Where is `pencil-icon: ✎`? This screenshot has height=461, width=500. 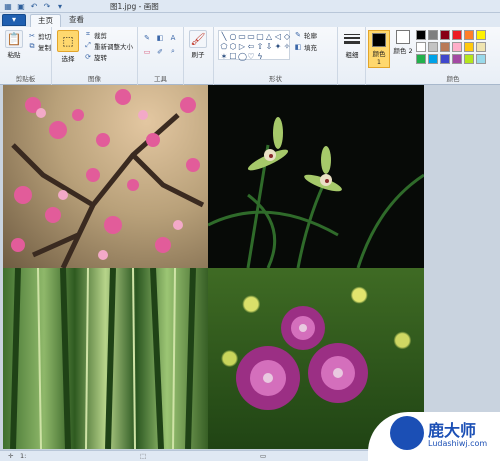
pencil-icon: ✎ is located at coordinates (147, 38).